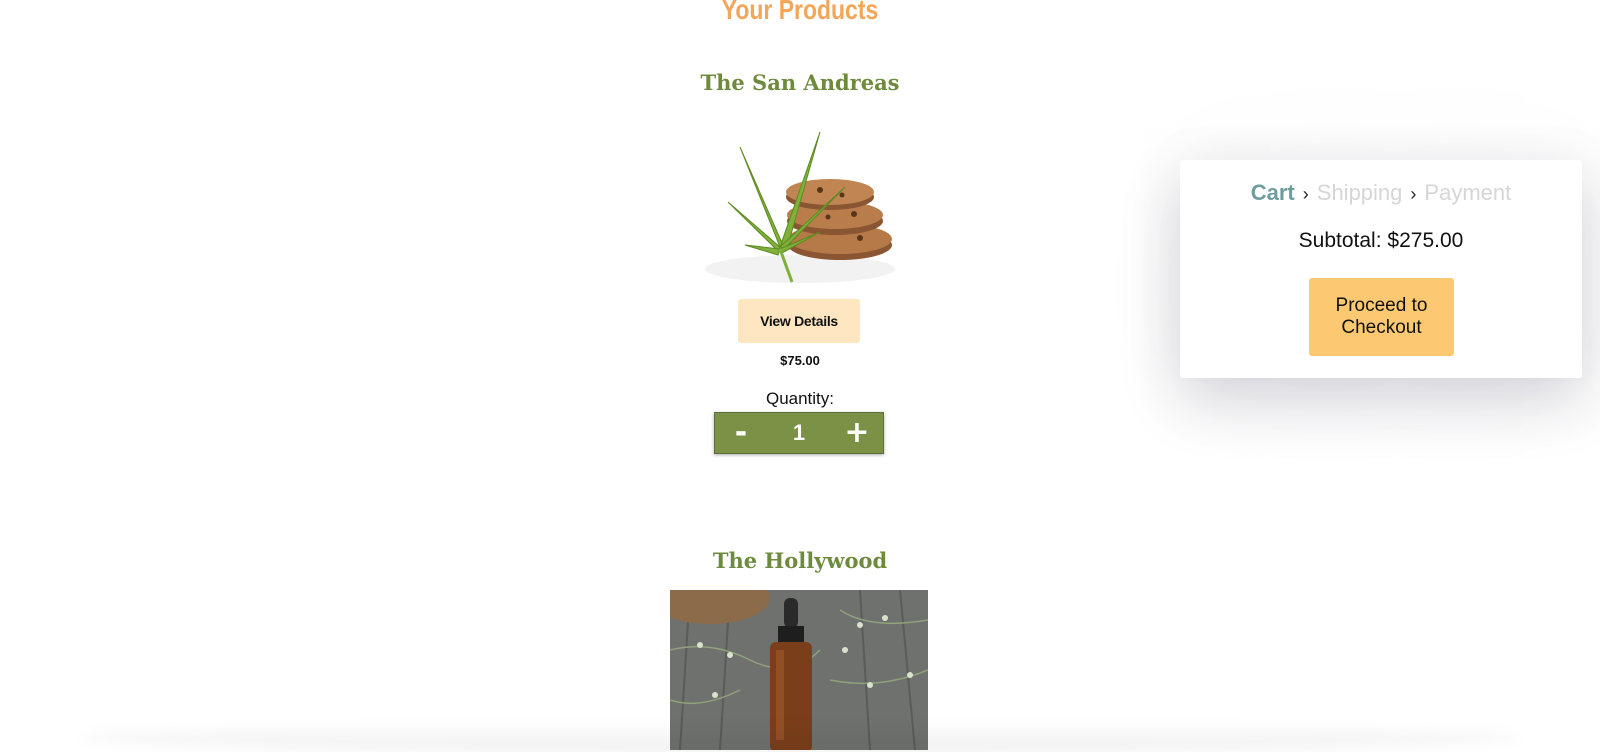 This screenshot has width=1600, height=752. What do you see at coordinates (857, 433) in the screenshot?
I see `increment-button: +` at bounding box center [857, 433].